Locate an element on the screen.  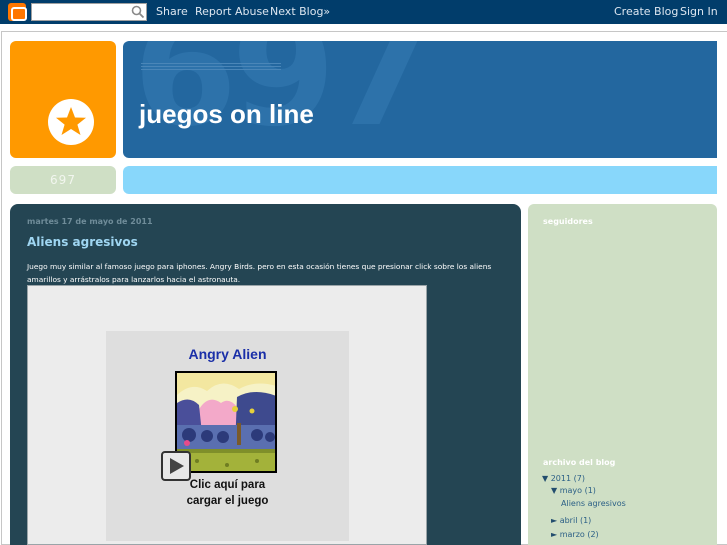
archive-item-marzo: ► marzo (2) is located at coordinates (575, 534).